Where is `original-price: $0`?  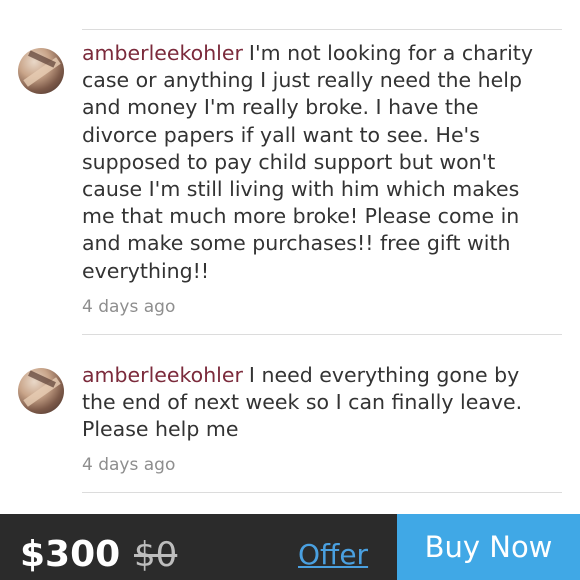
original-price: $0 is located at coordinates (156, 555).